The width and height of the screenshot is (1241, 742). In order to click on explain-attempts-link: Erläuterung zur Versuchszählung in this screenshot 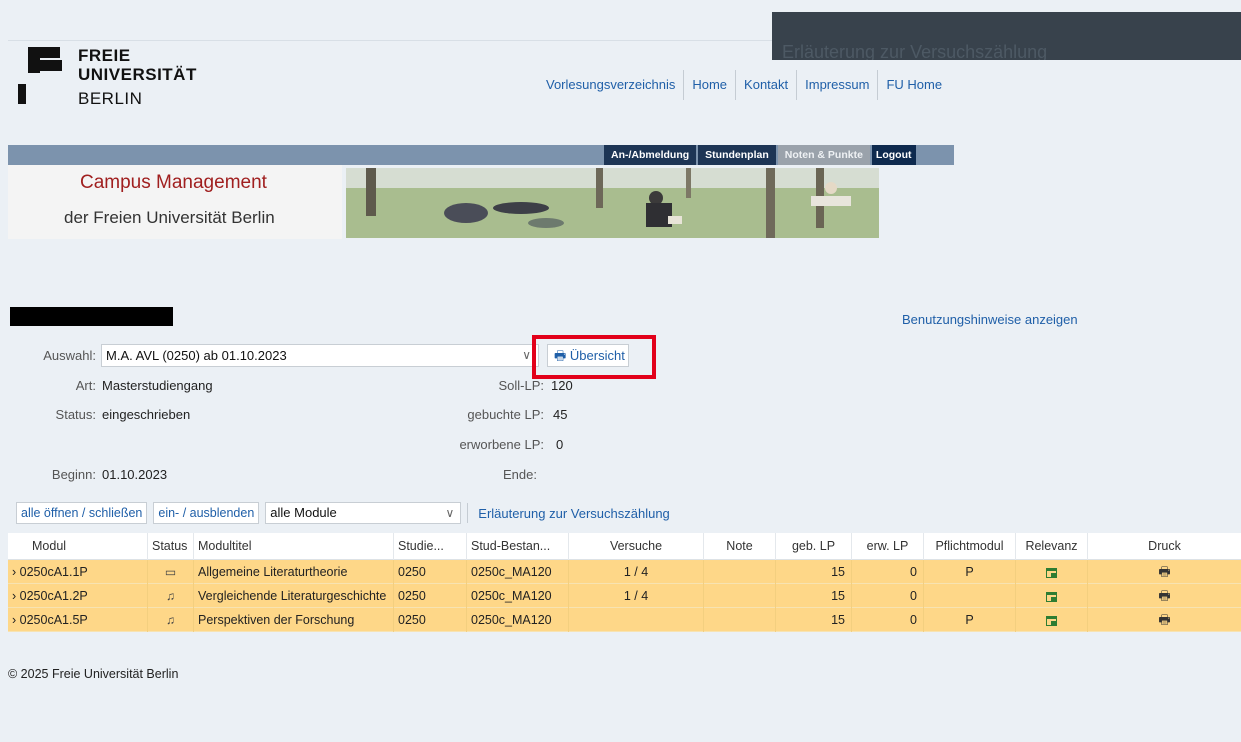, I will do `click(574, 513)`.